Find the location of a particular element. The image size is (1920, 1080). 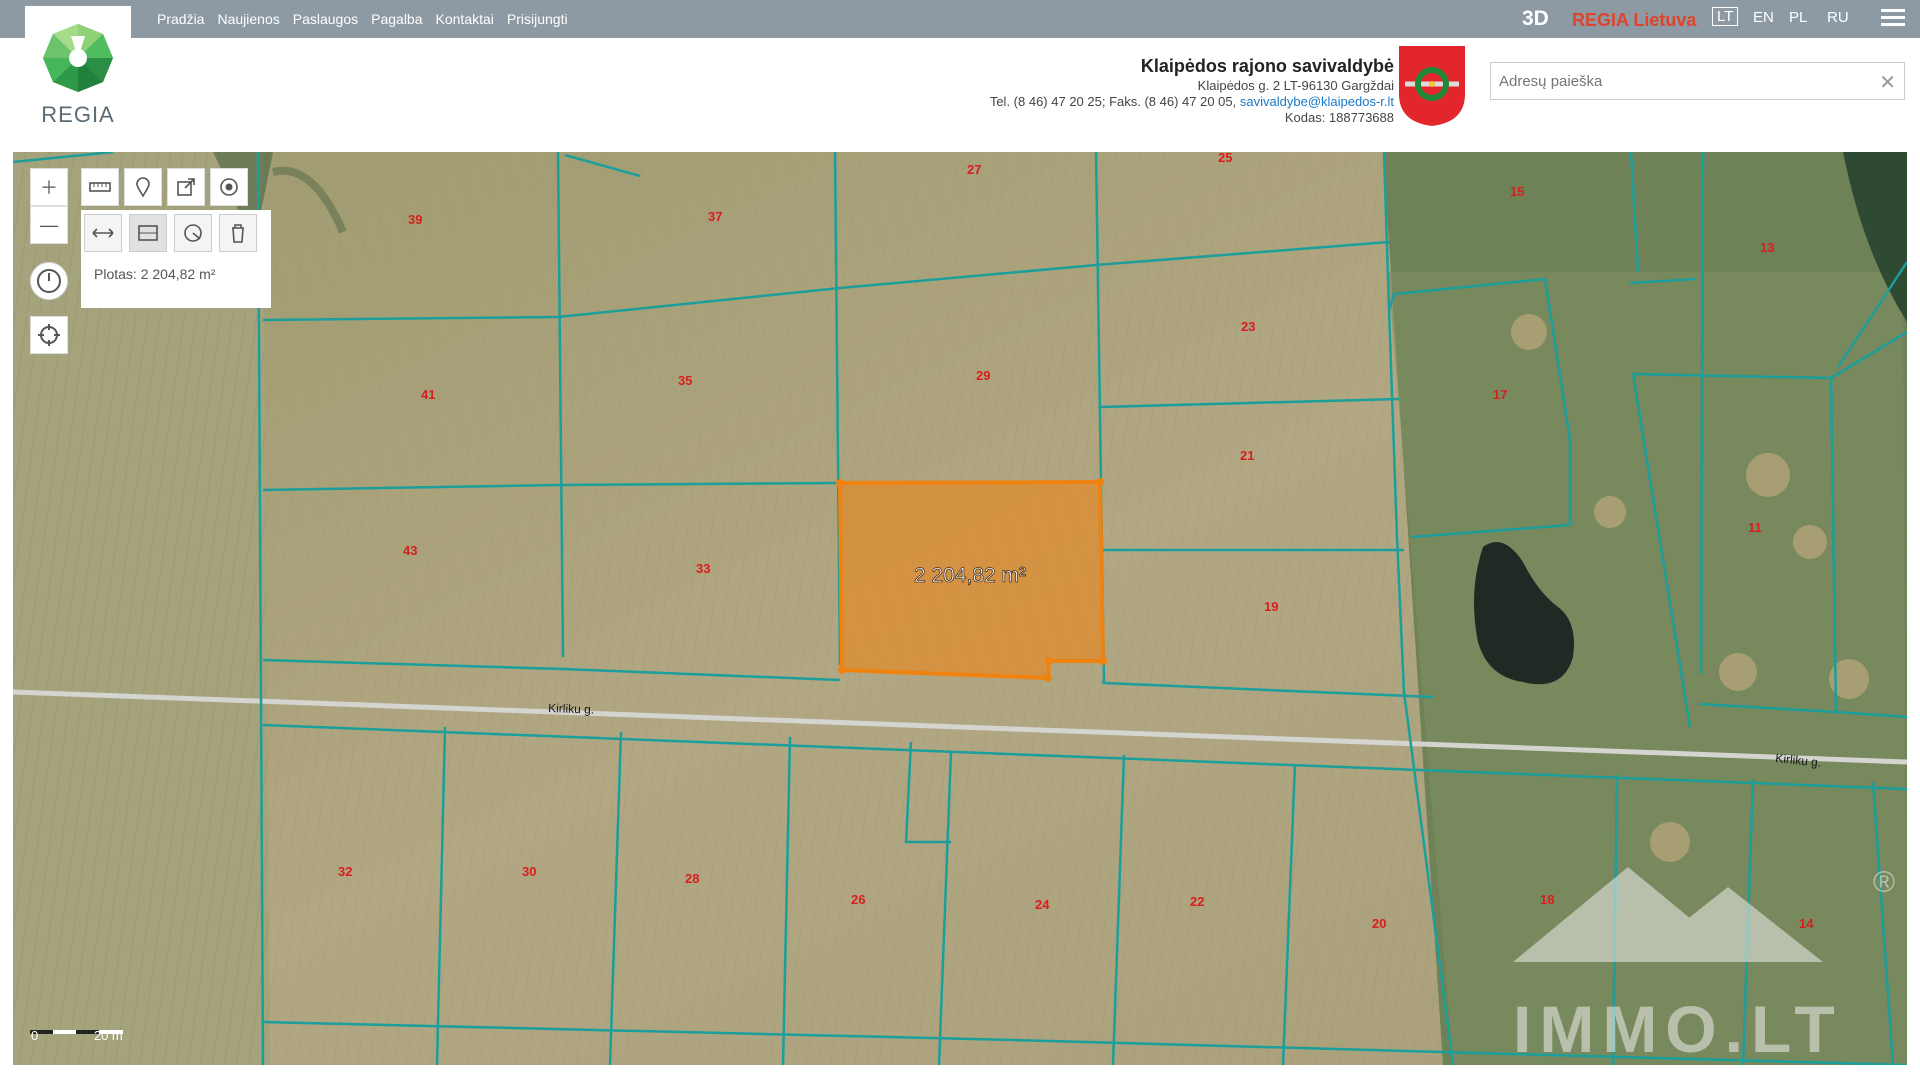

registered-mark: ® is located at coordinates (1884, 882).